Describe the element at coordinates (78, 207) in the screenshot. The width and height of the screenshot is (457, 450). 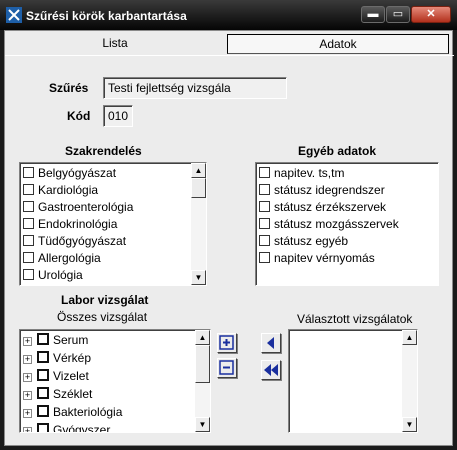
I see `list-item: Gastroenterológia` at that location.